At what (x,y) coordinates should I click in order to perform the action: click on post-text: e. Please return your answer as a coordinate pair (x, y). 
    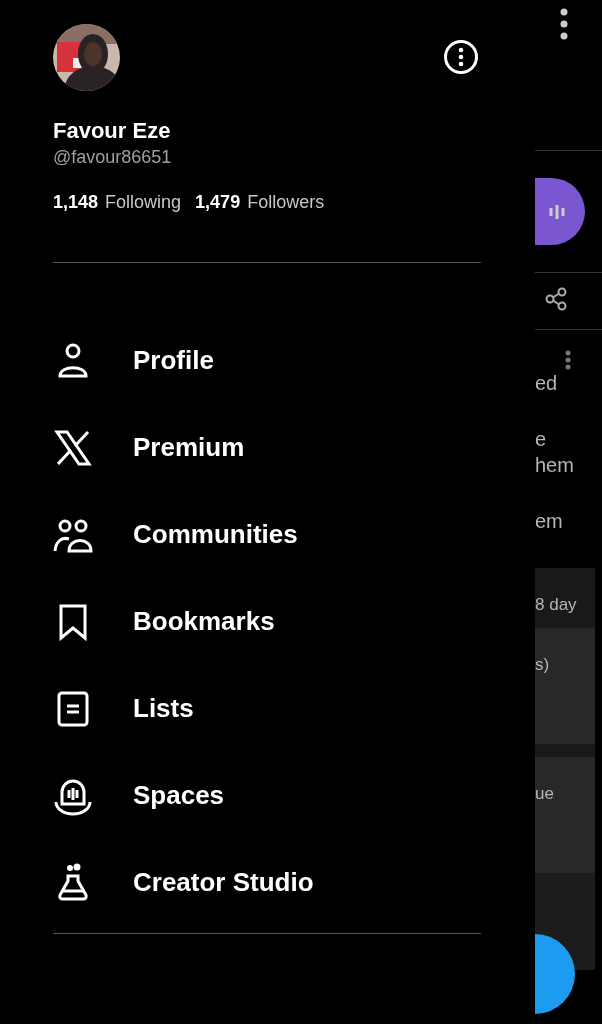
    Looking at the image, I should click on (541, 439).